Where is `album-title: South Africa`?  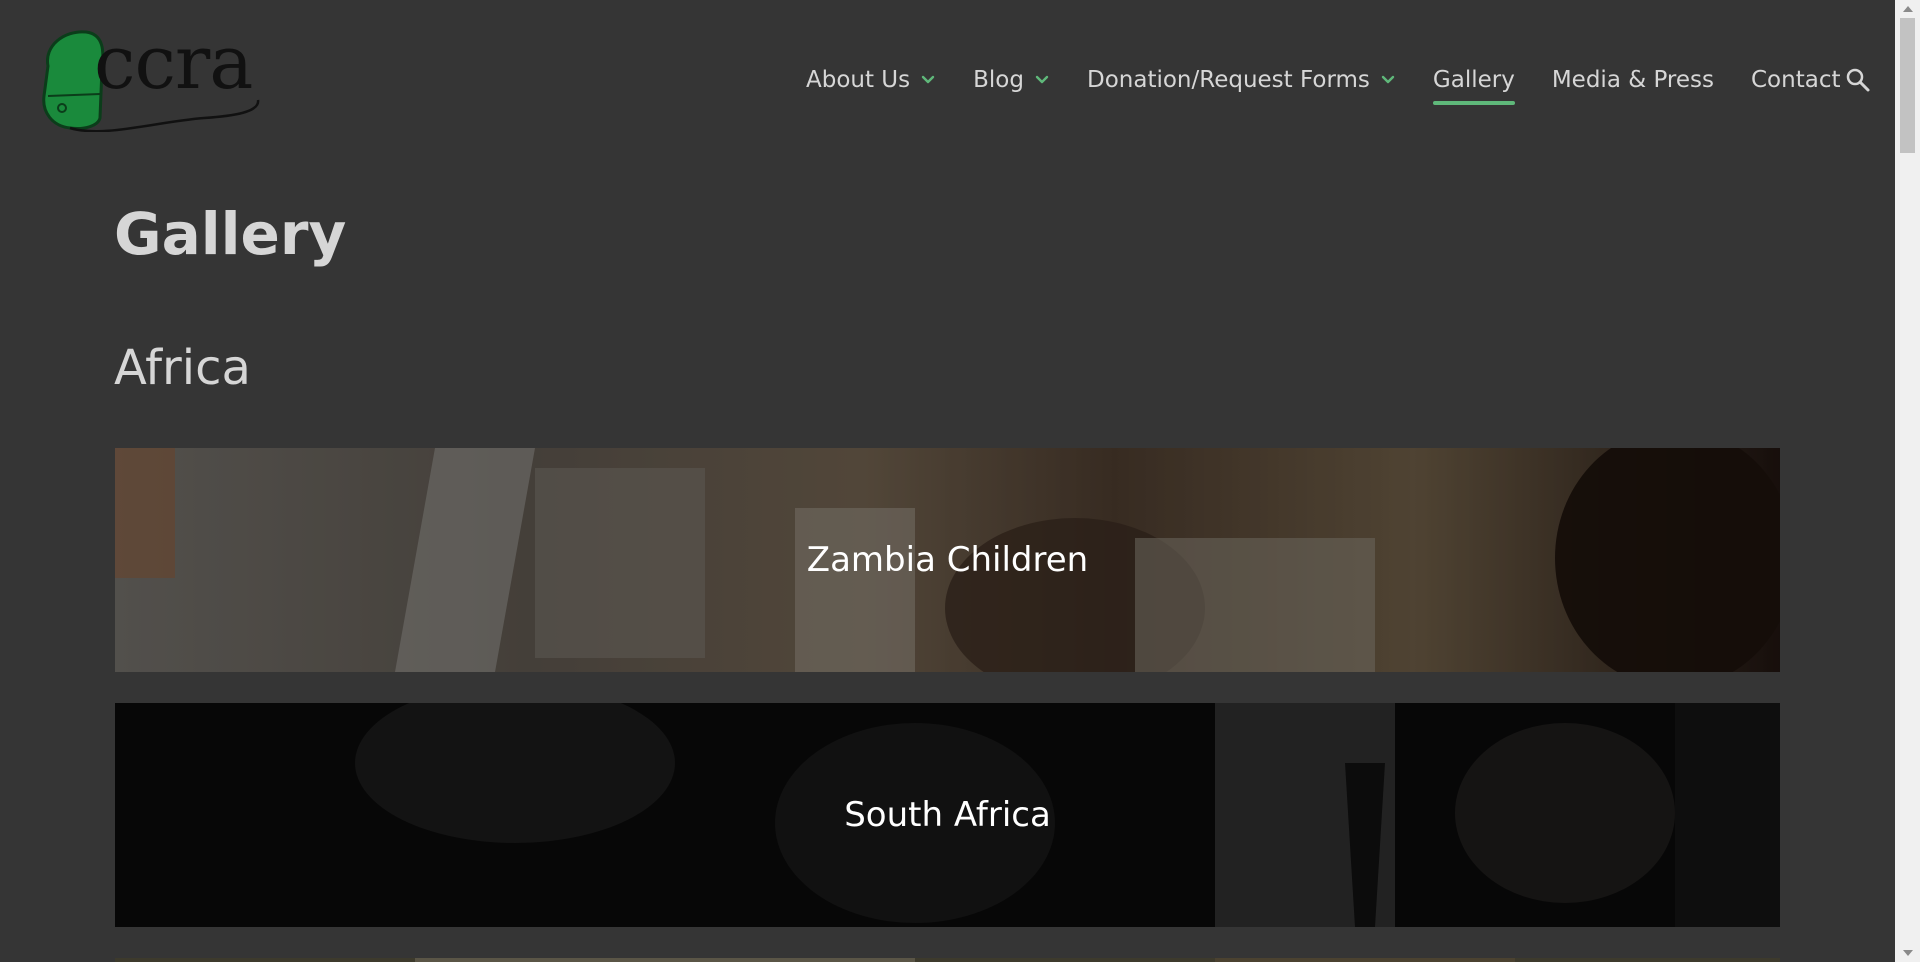
album-title: South Africa is located at coordinates (947, 815).